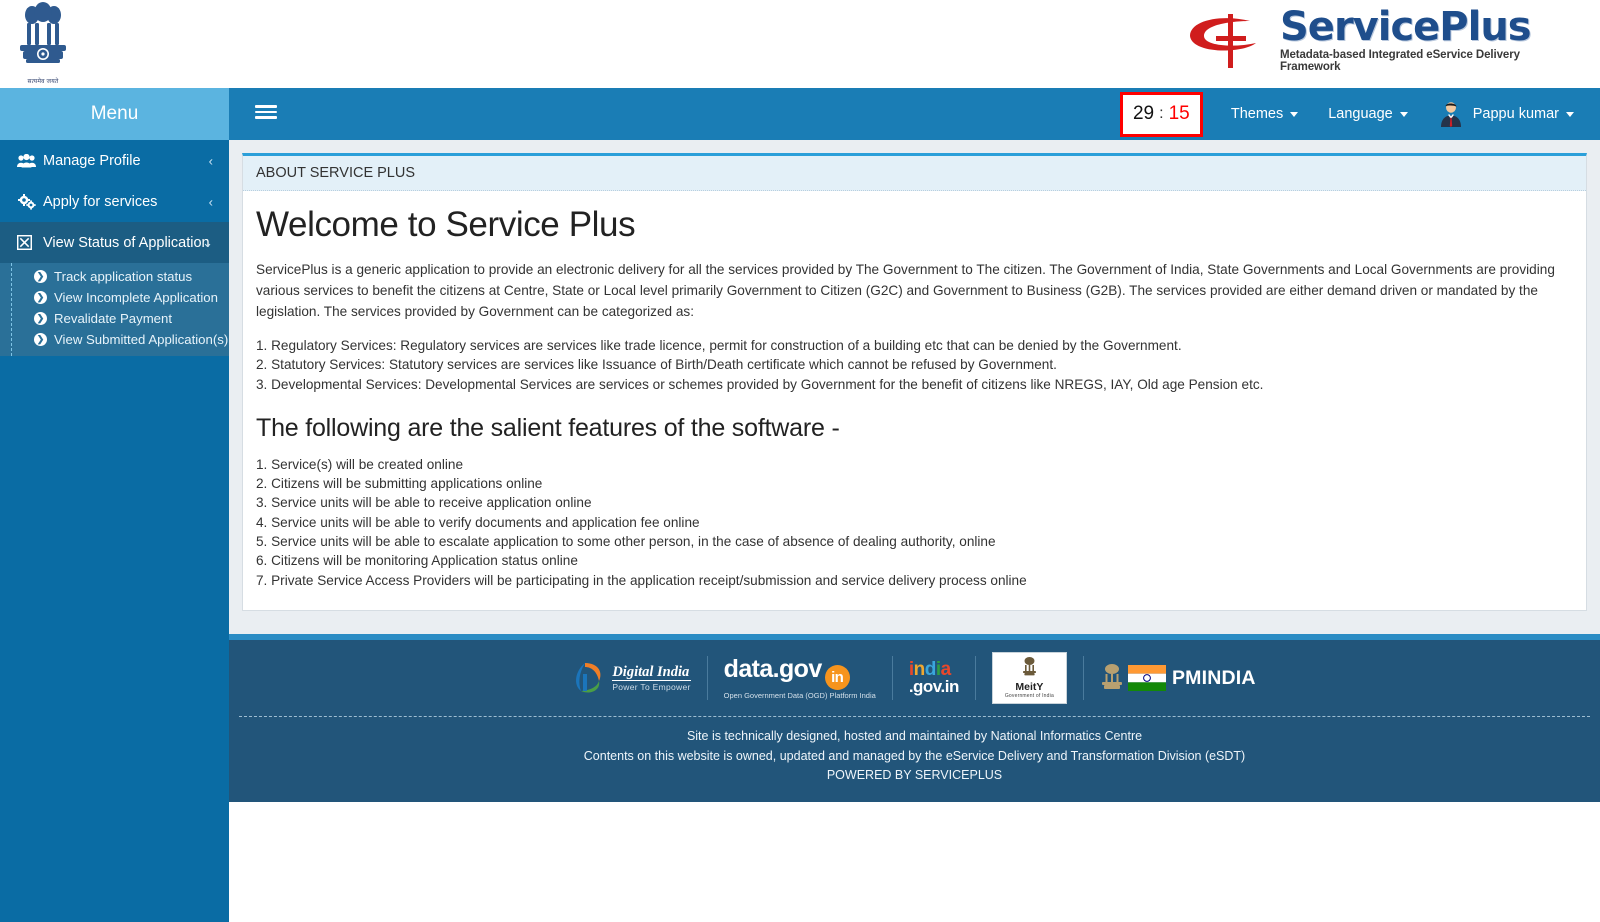 This screenshot has height=922, width=1600. I want to click on list-item: 1. Service(s) will be created online, so click(360, 464).